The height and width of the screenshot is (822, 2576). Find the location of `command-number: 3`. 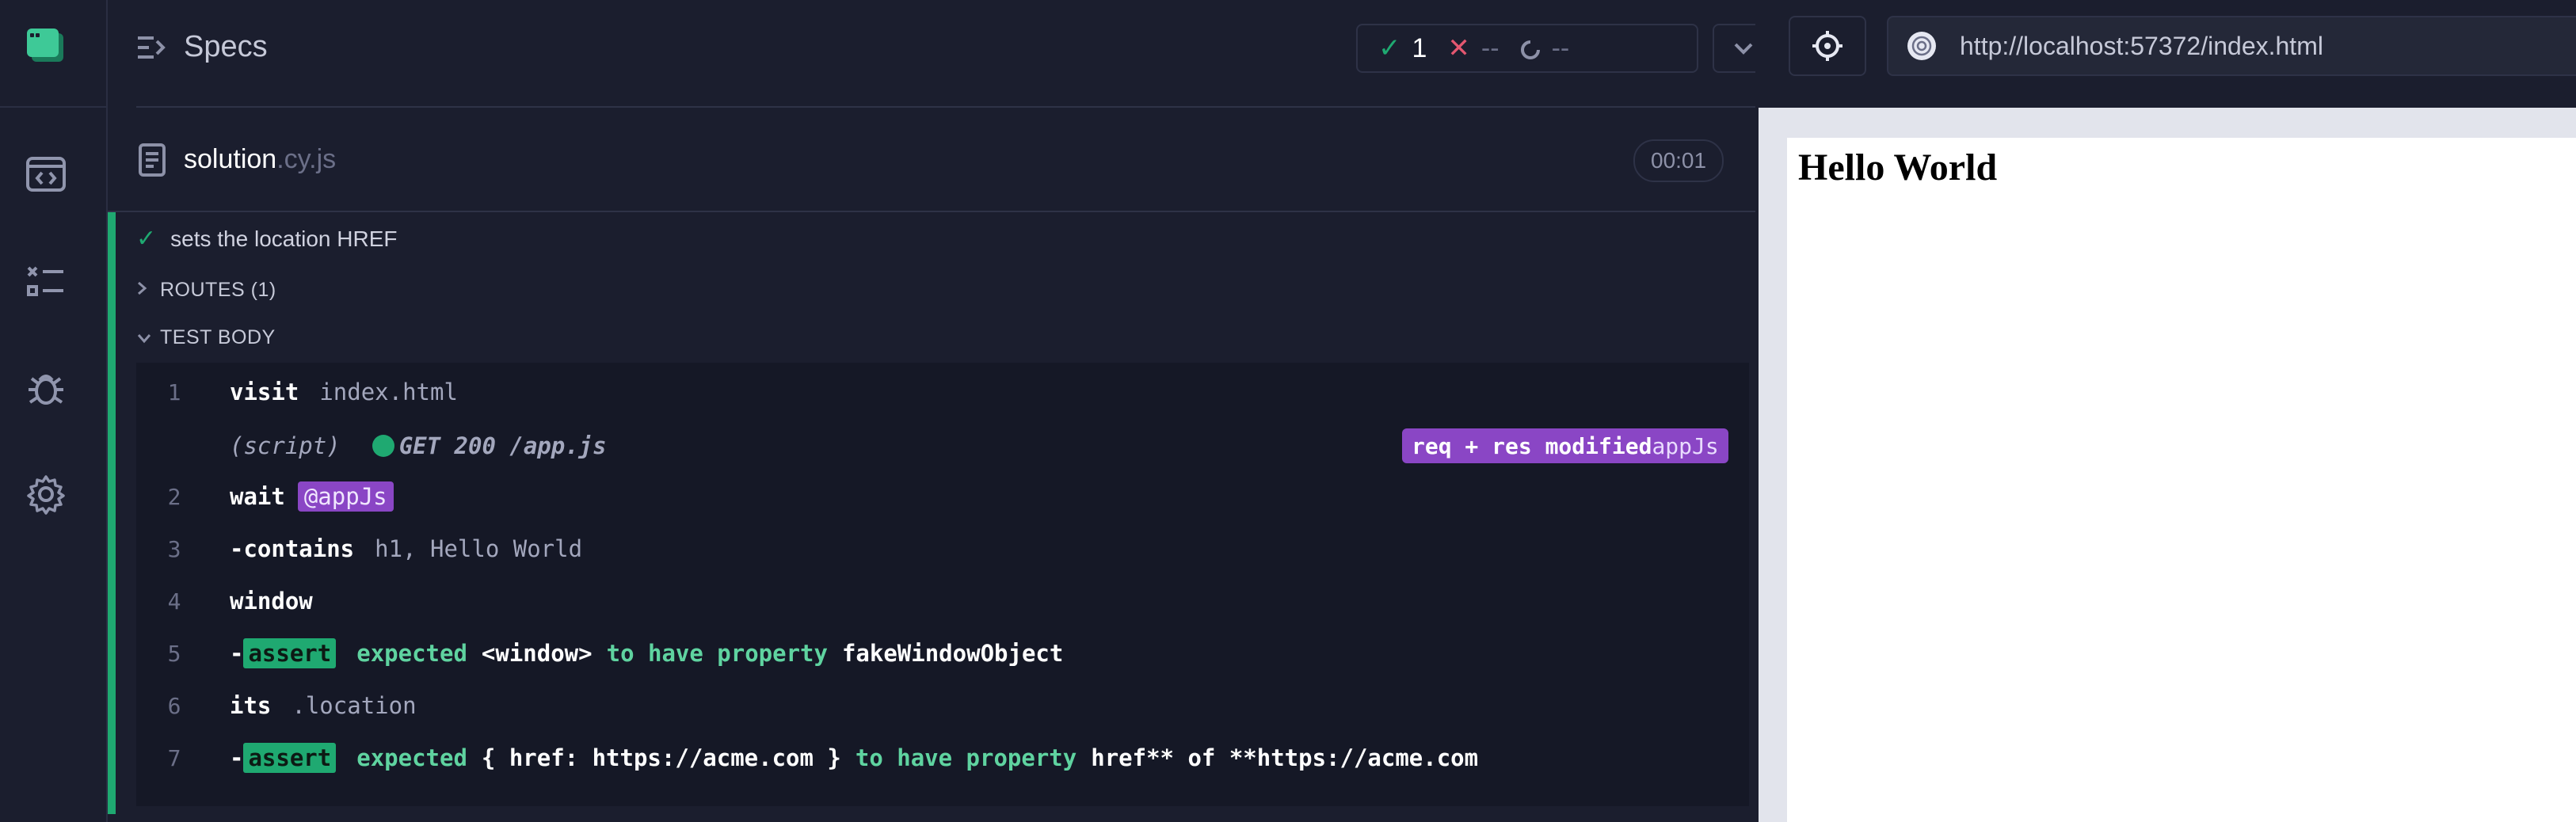

command-number: 3 is located at coordinates (174, 548).